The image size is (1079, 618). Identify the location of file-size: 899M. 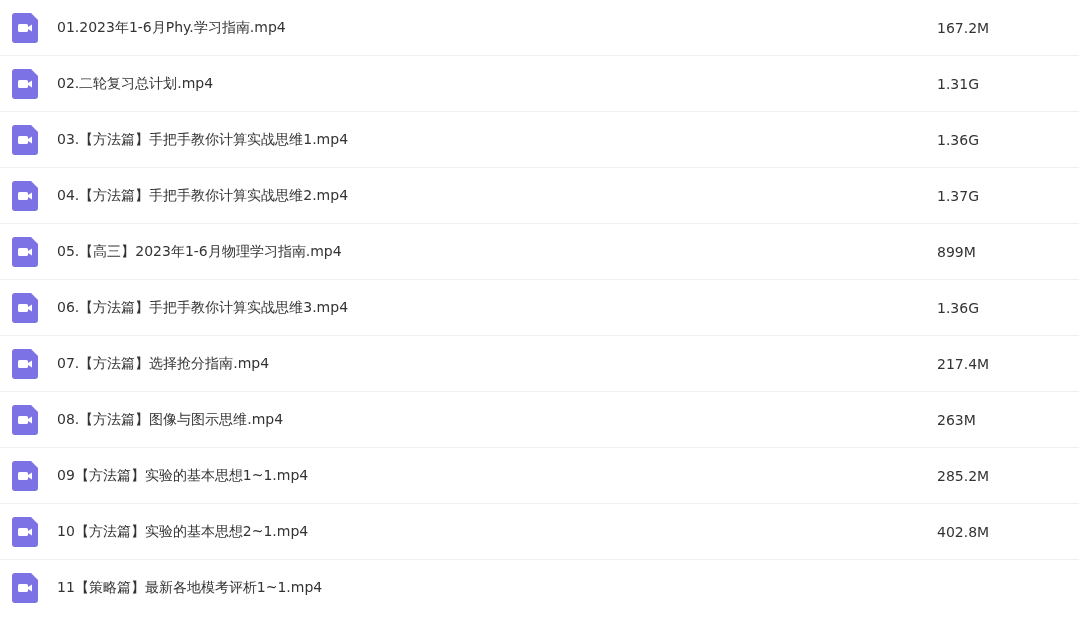
(956, 251).